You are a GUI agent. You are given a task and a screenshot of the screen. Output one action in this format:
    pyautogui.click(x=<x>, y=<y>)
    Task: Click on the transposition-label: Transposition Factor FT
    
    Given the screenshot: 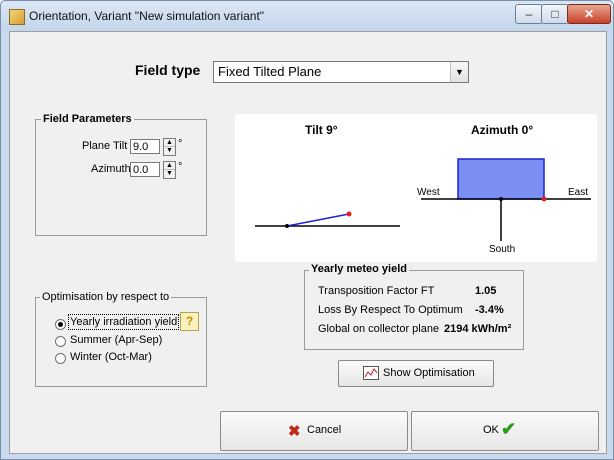 What is the action you would take?
    pyautogui.click(x=376, y=291)
    